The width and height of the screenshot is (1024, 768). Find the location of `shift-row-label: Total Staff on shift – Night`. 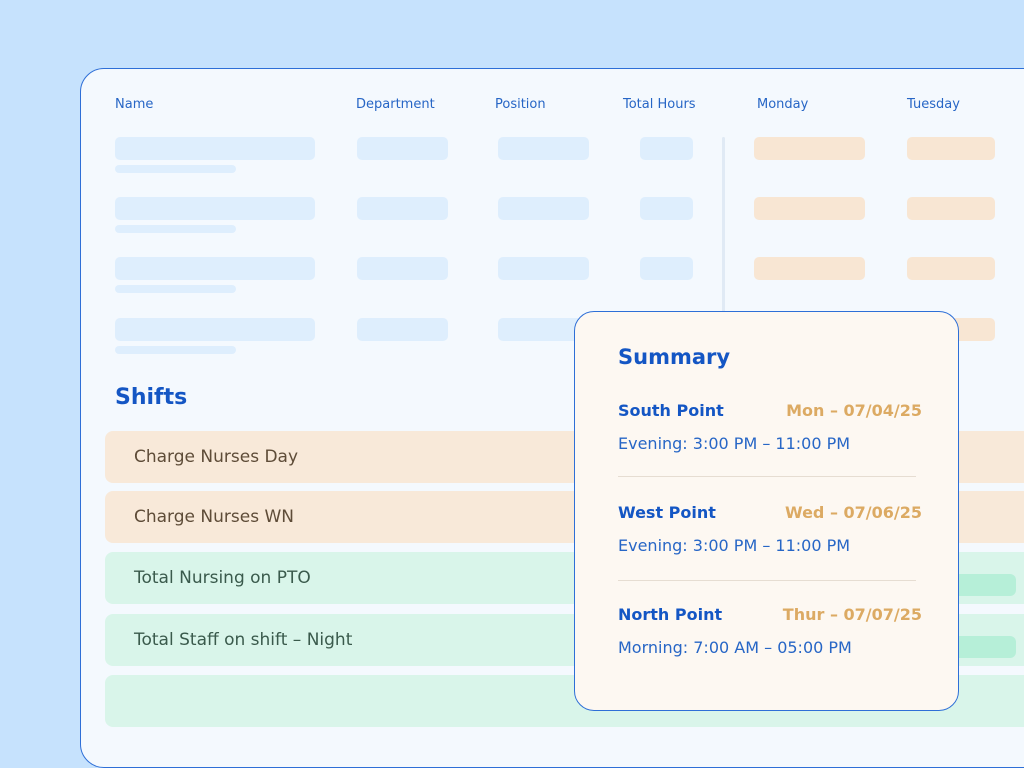

shift-row-label: Total Staff on shift – Night is located at coordinates (243, 640).